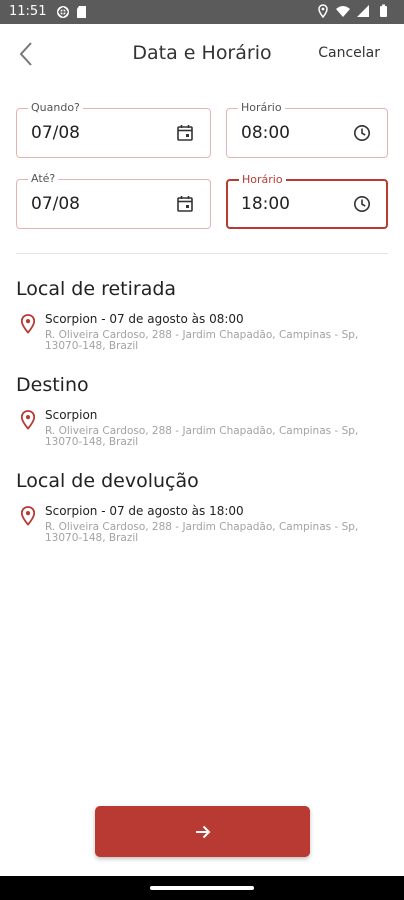 The image size is (404, 900). Describe the element at coordinates (363, 11) in the screenshot. I see `signal-icon` at that location.